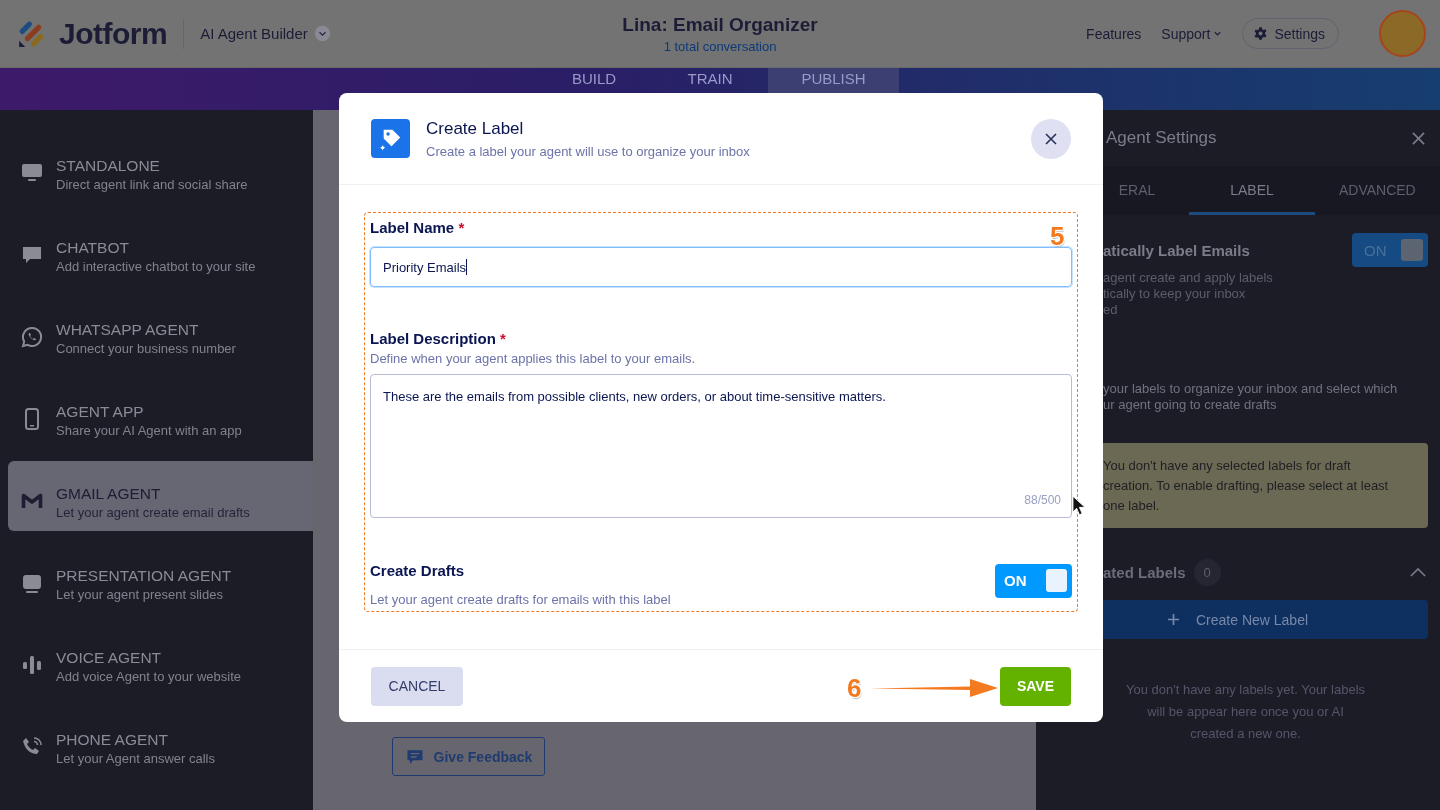 This screenshot has height=810, width=1440. Describe the element at coordinates (160, 250) in the screenshot. I see `sidebar-item: CHATBOT Add interactive chatbot to your site` at that location.